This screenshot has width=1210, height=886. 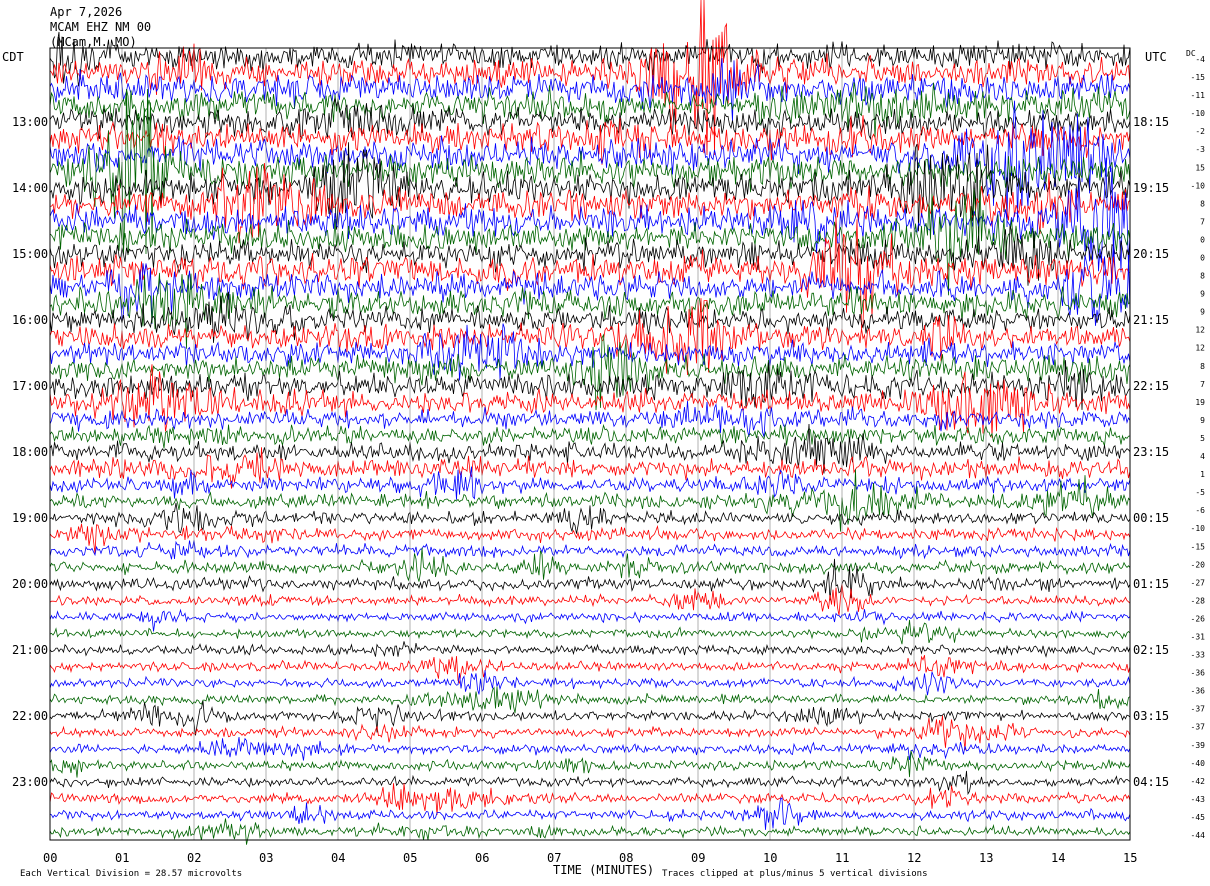 I want to click on right-hour-label: 20:15, so click(x=1151, y=254).